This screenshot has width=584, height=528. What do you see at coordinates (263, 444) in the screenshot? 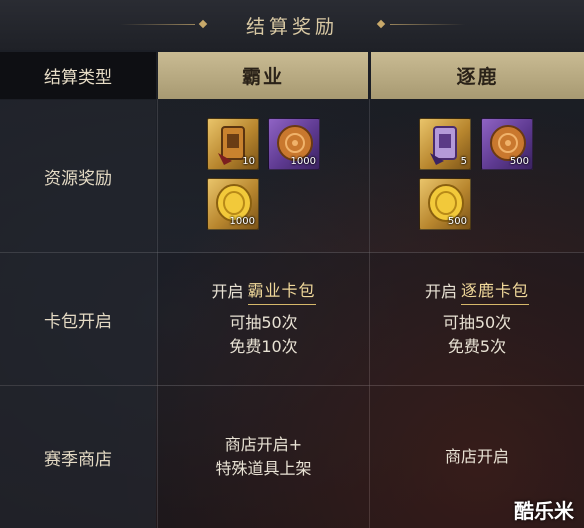
I see `shop-text-line1: 商店开启+` at bounding box center [263, 444].